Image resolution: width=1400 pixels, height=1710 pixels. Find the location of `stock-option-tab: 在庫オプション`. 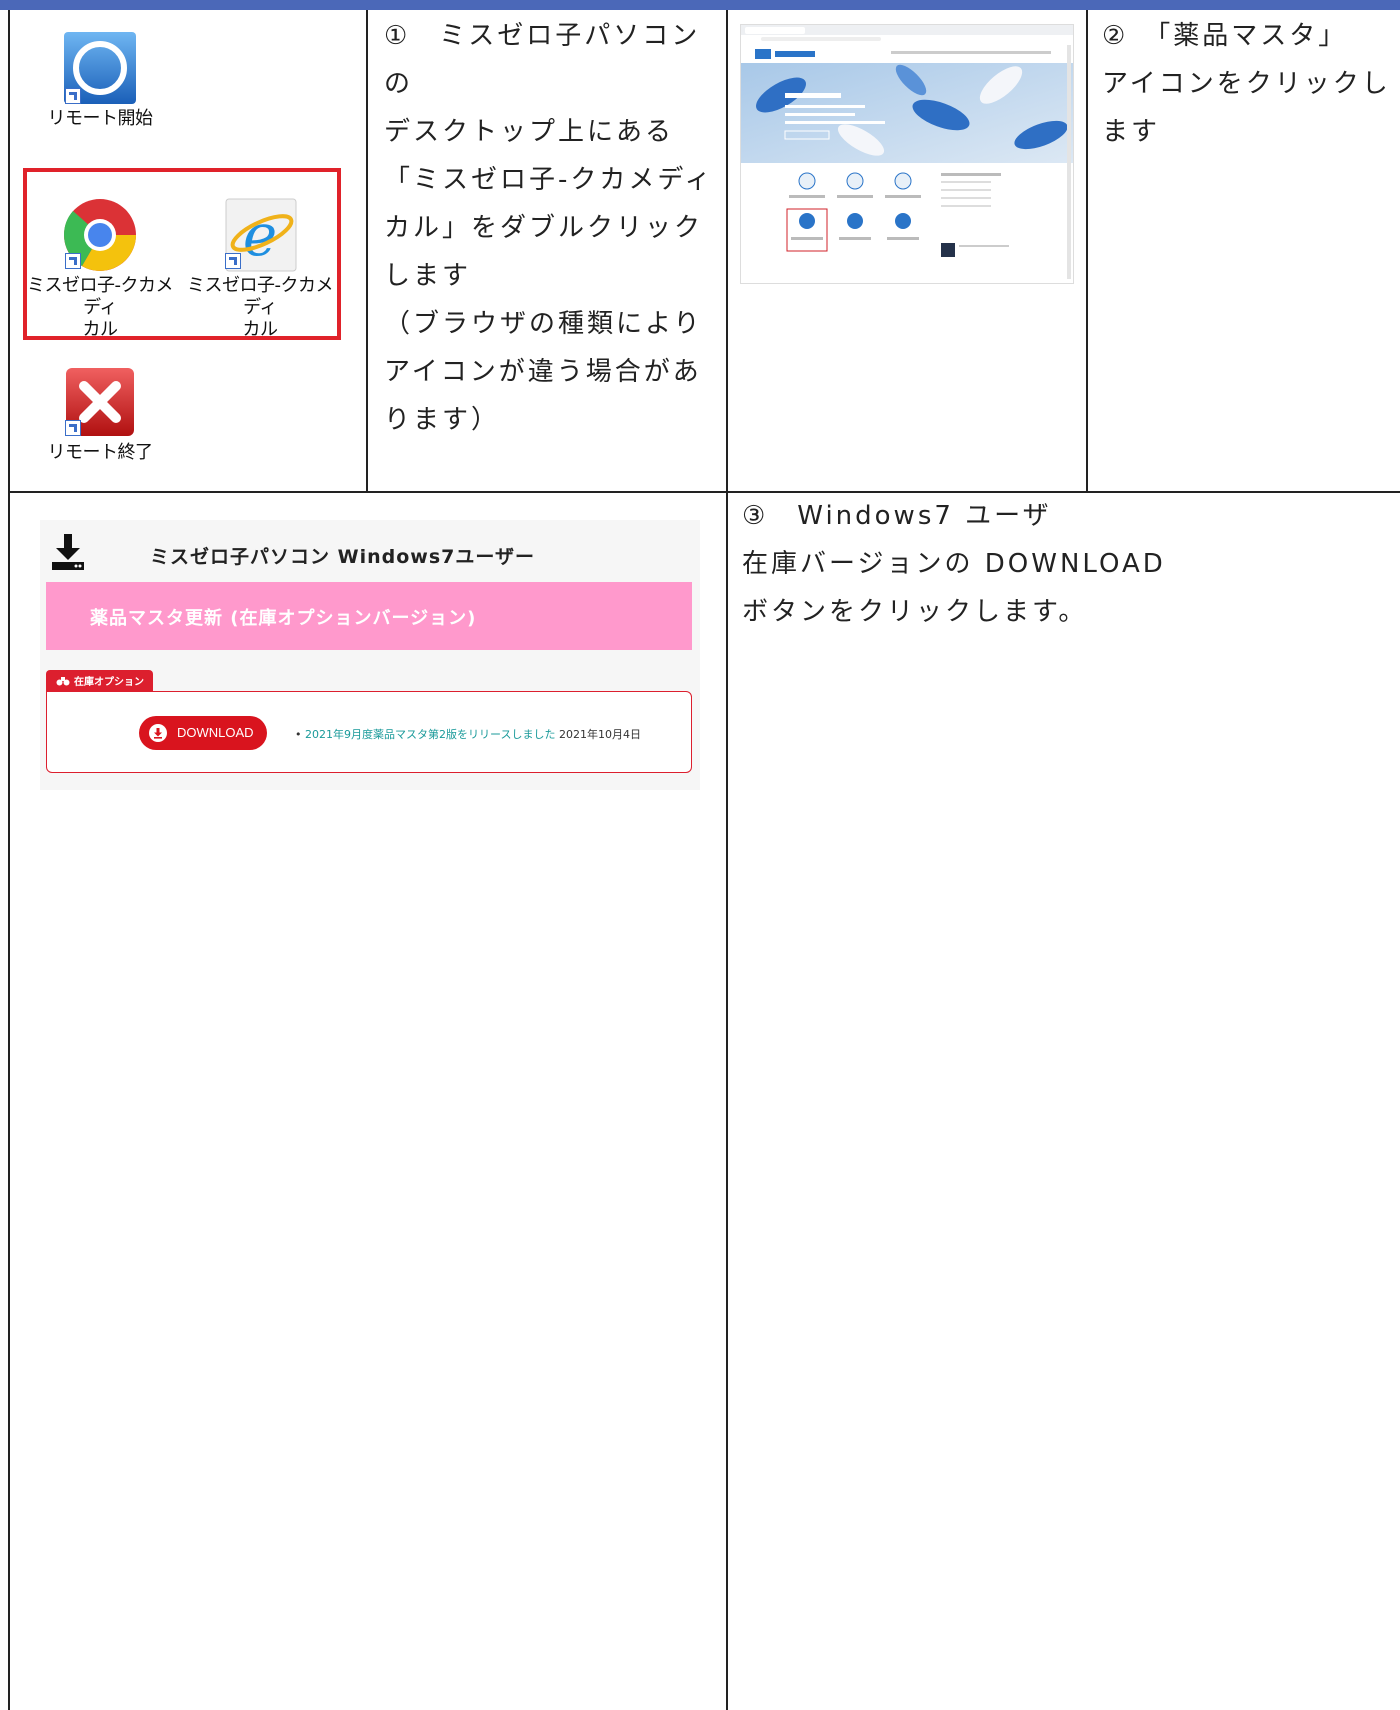

stock-option-tab: 在庫オプション is located at coordinates (99, 681).